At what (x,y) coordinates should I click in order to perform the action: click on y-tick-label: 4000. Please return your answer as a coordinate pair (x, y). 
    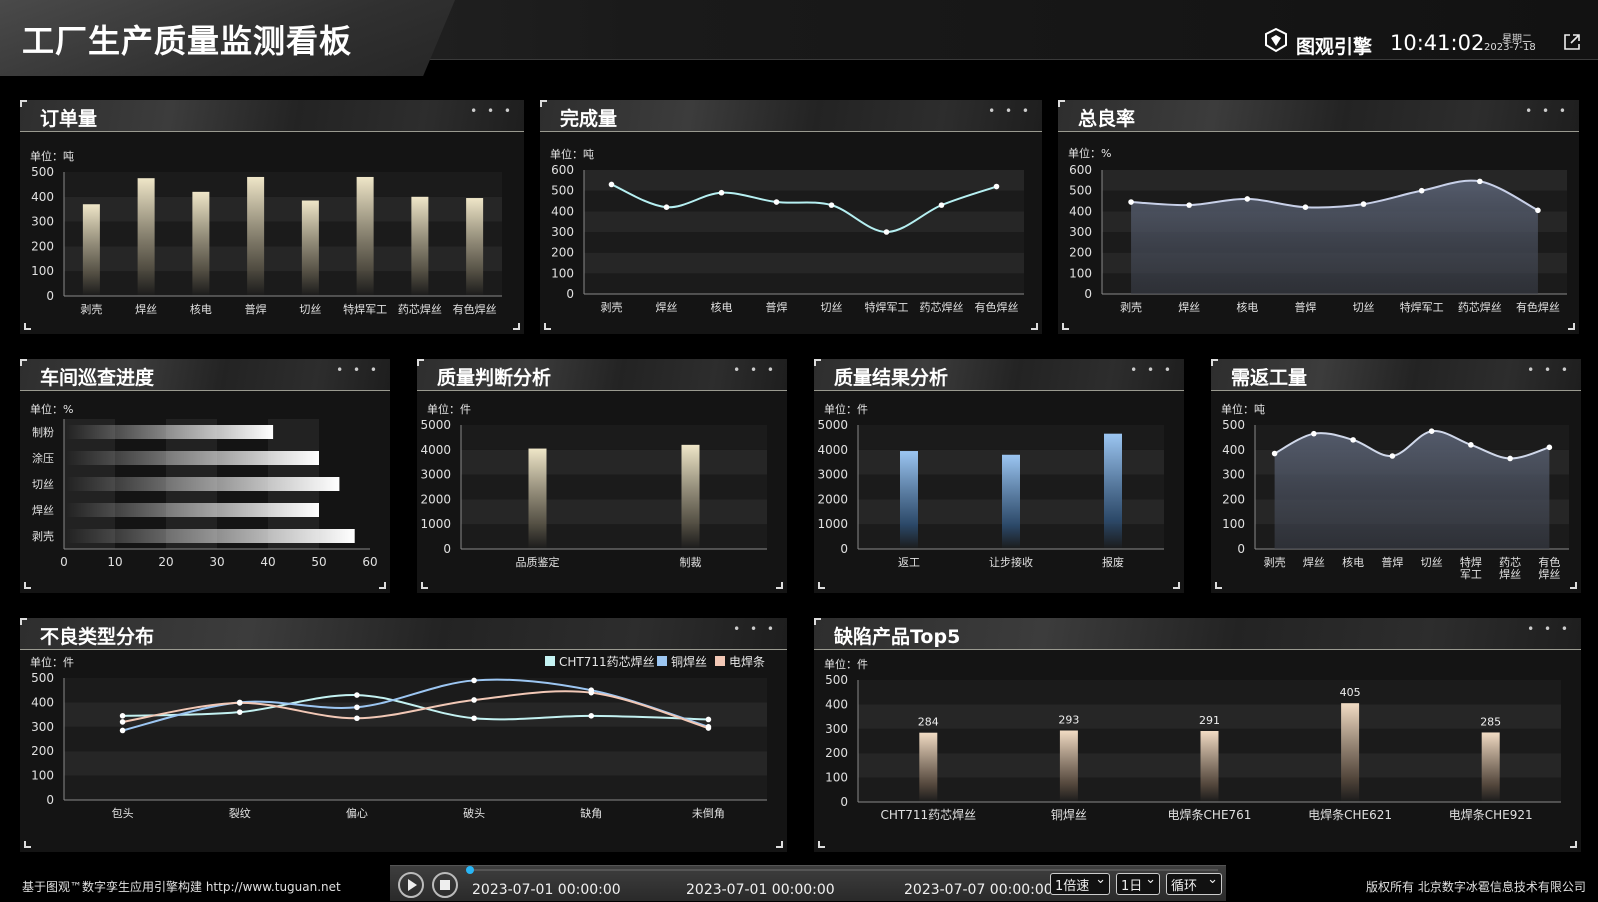
    Looking at the image, I should click on (832, 450).